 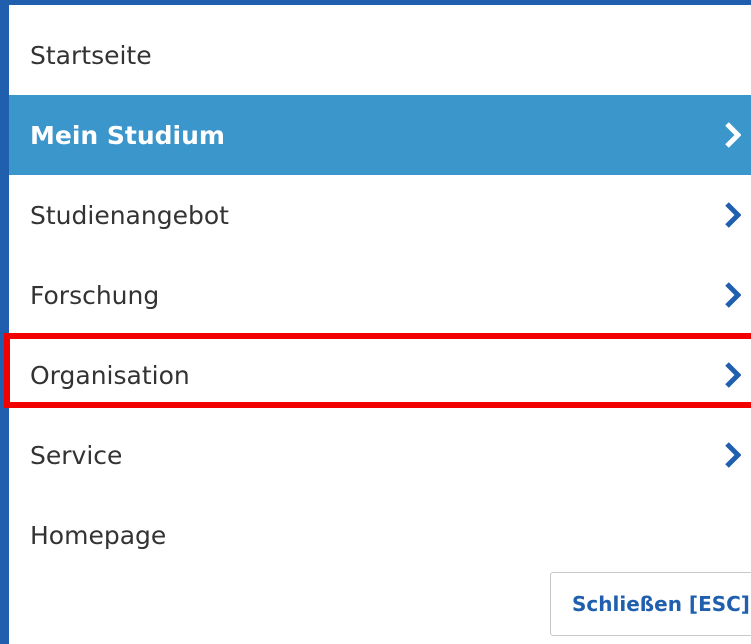 I want to click on menu-item-label: Studienangebot, so click(x=129, y=215).